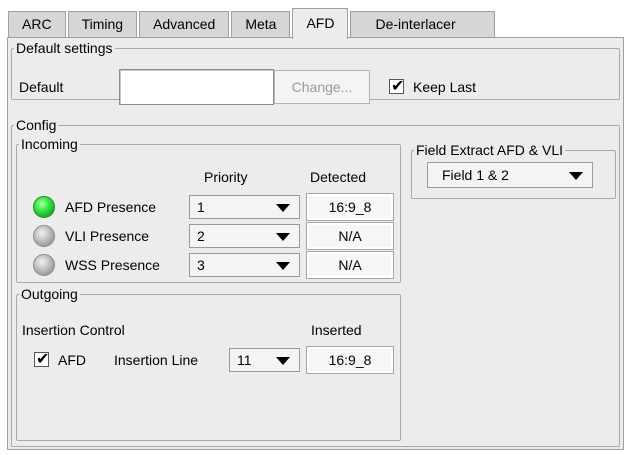 The height and width of the screenshot is (455, 630). Describe the element at coordinates (107, 236) in the screenshot. I see `vli-presence-label: VLI Presence` at that location.